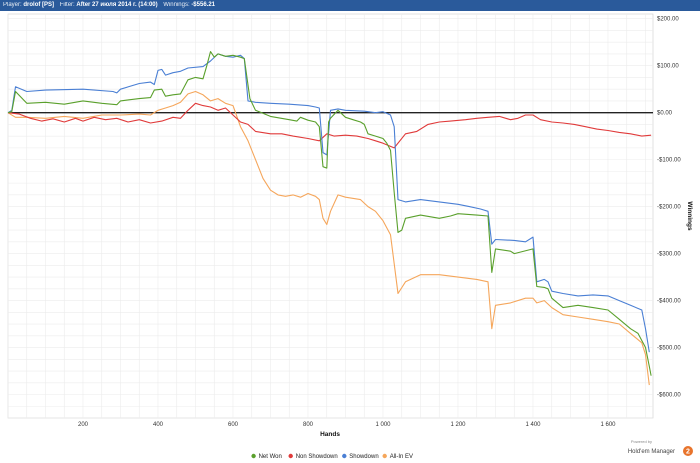  Describe the element at coordinates (12, 5) in the screenshot. I see `player-label: Player:` at that location.